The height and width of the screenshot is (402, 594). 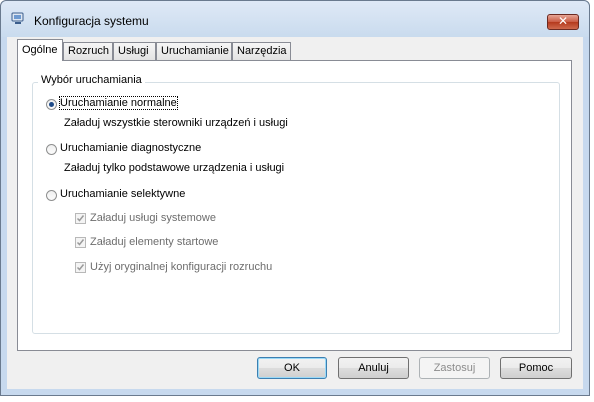 I want to click on tab-boot-label: Rozruch, so click(x=88, y=51).